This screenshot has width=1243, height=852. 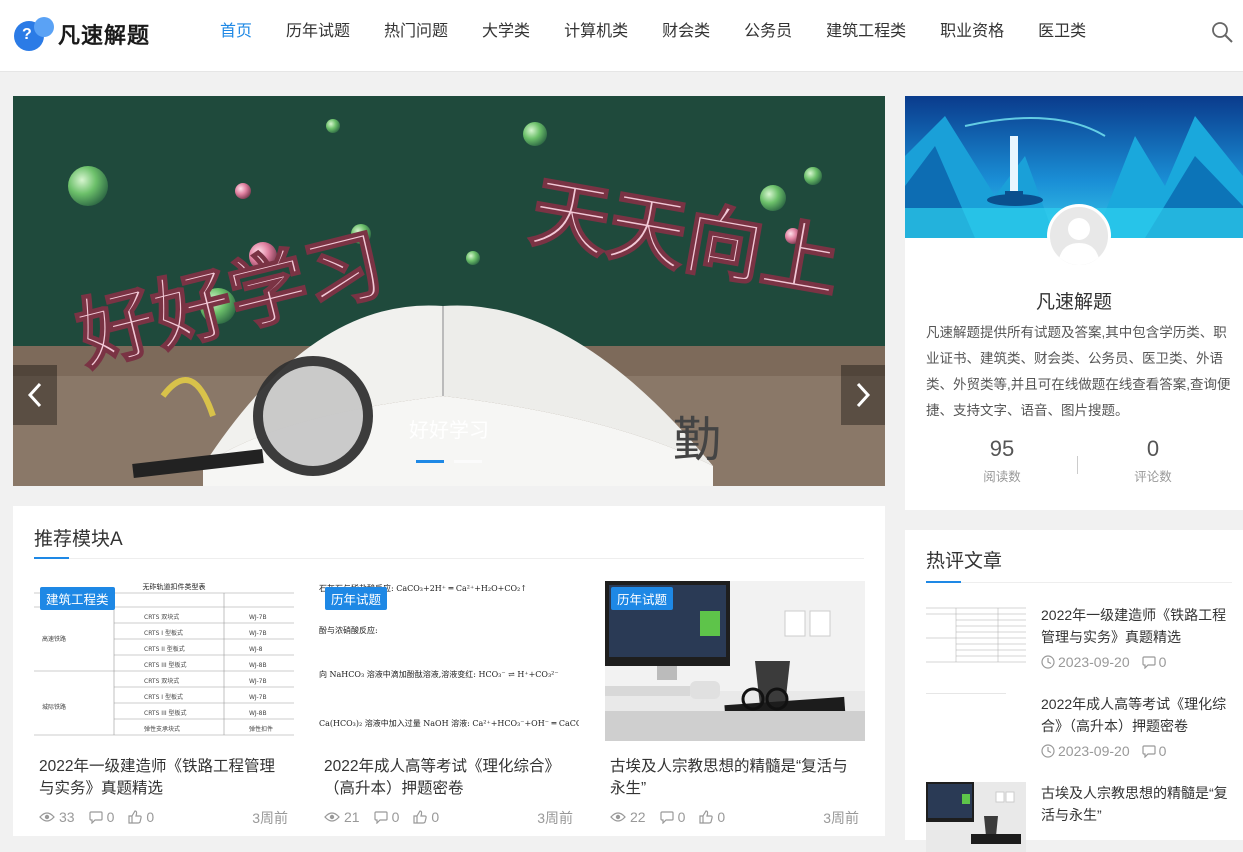 I want to click on search-icon, so click(x=1222, y=32).